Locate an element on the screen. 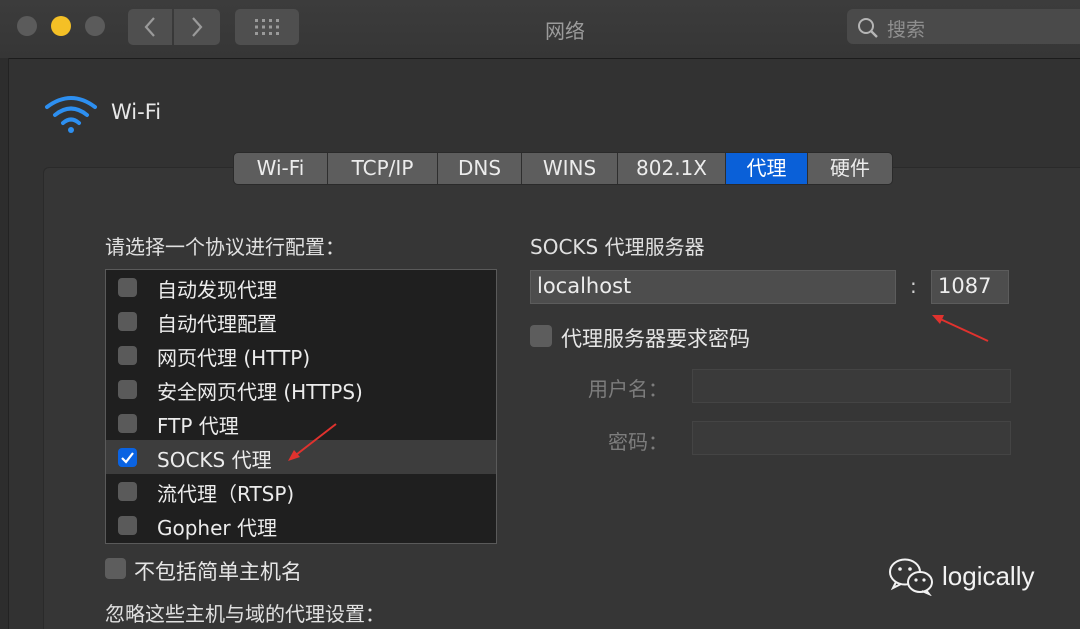 The width and height of the screenshot is (1080, 629). tab-wifi: Wi-Fi is located at coordinates (281, 168).